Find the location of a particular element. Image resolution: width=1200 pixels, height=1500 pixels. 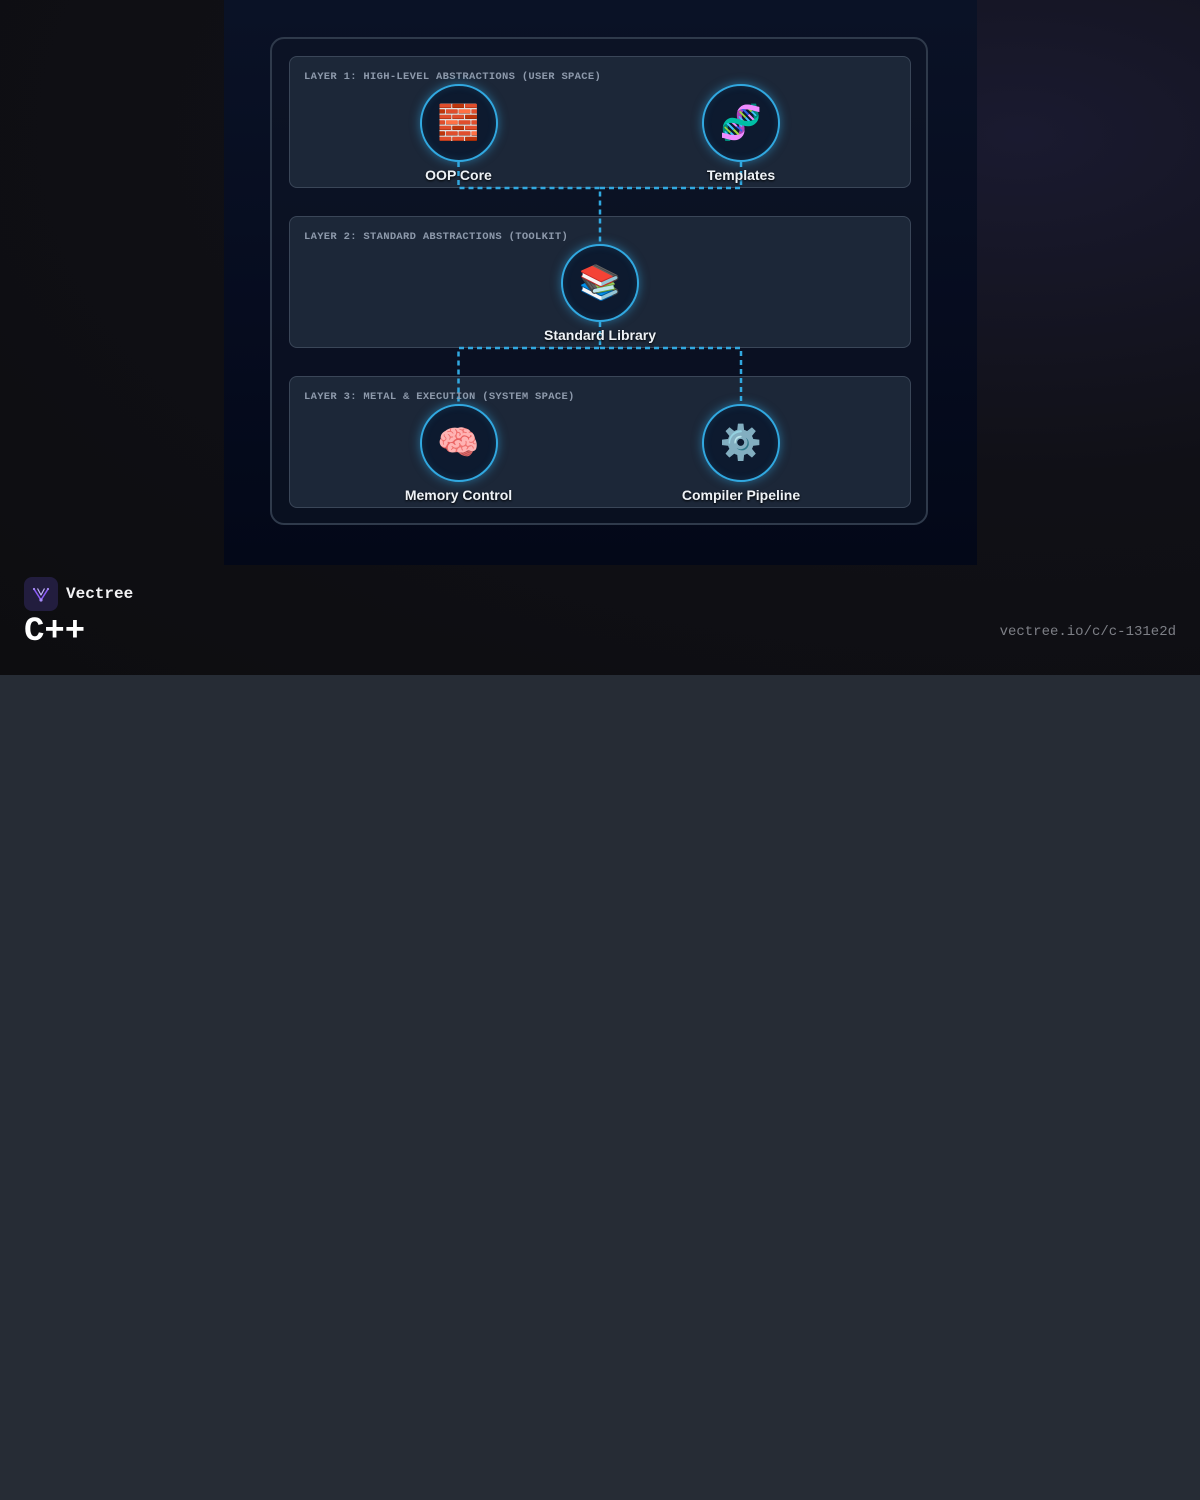

node-templates: 🧬 is located at coordinates (741, 123).